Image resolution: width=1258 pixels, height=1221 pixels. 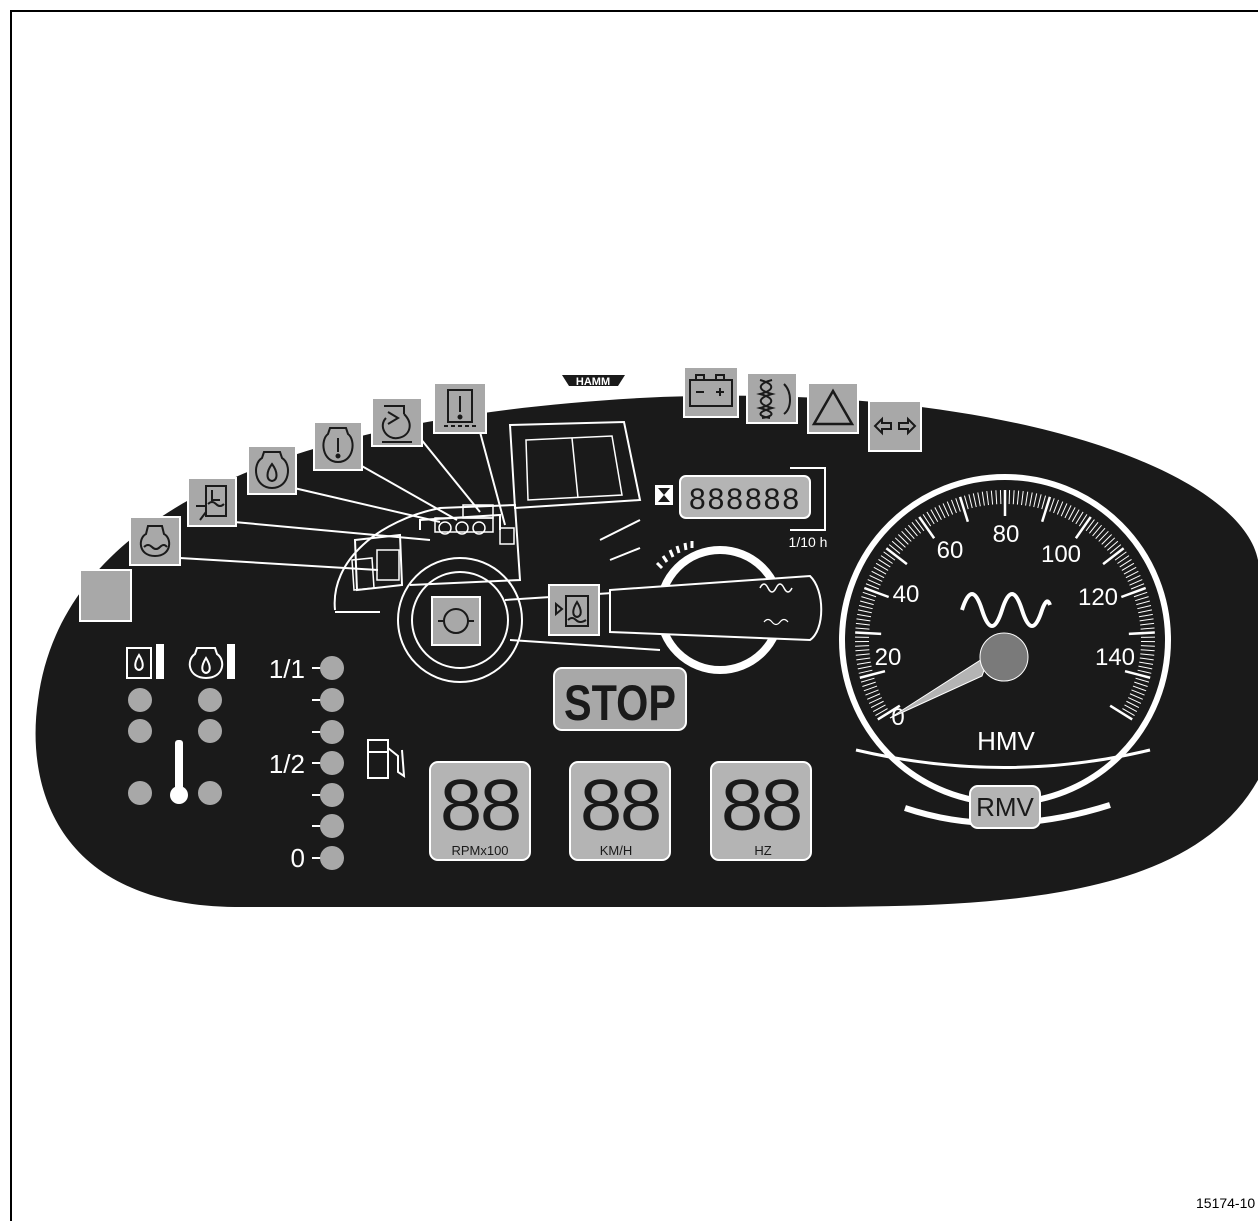 I want to click on digital-display-speed: 88 KM/H, so click(x=620, y=811).